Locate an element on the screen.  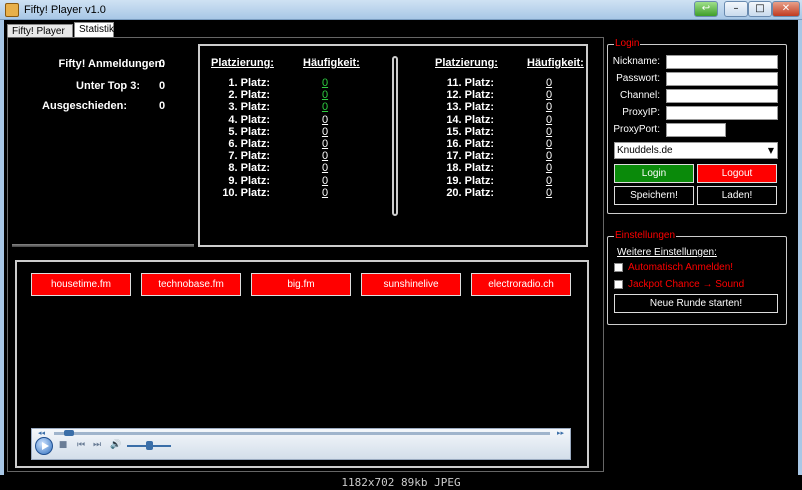
minimize-button: – is located at coordinates (736, 9).